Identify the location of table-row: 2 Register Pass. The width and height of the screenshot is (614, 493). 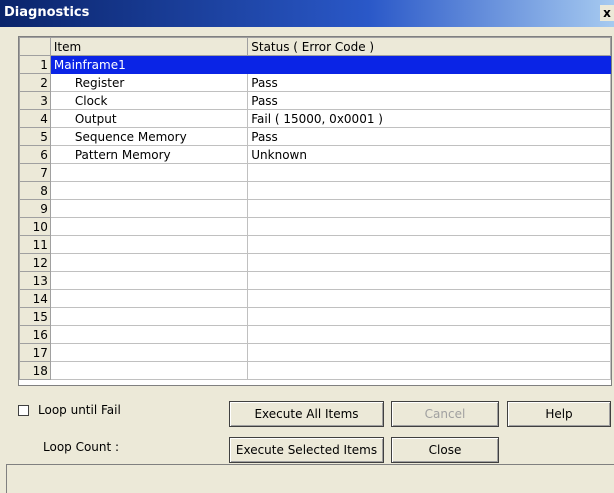
(315, 82).